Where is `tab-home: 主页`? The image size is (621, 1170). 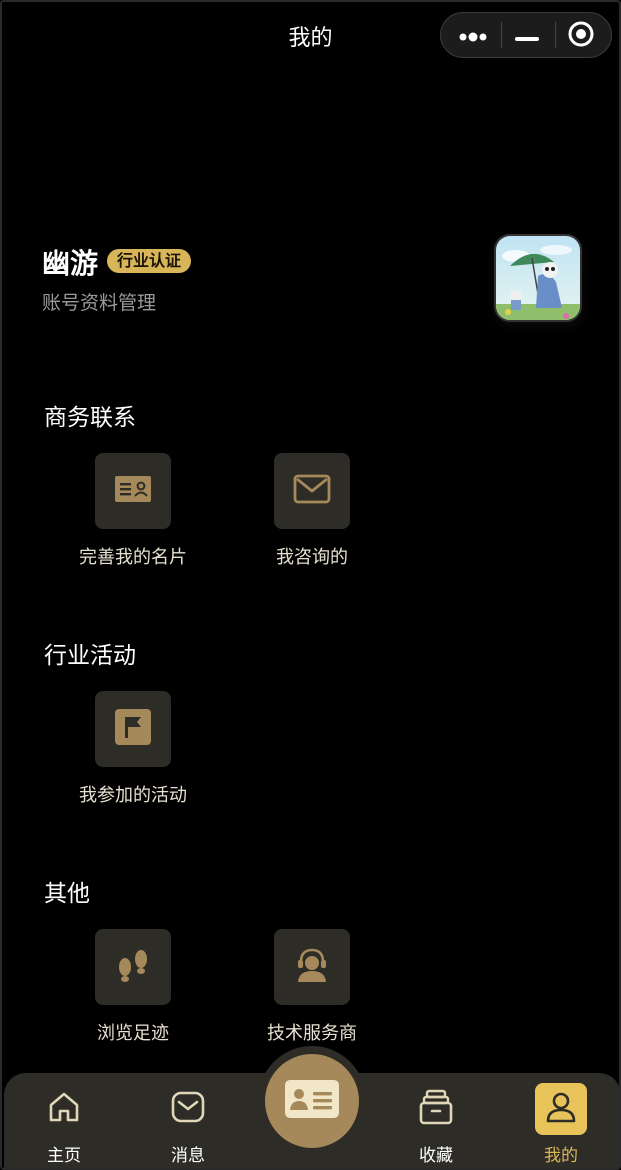 tab-home: 主页 is located at coordinates (64, 1123).